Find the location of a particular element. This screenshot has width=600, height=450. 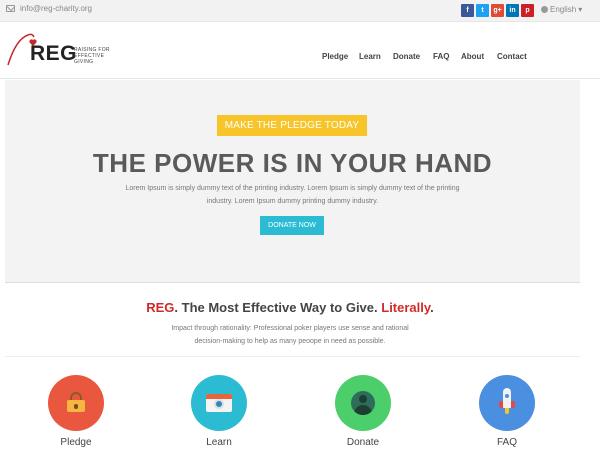

pinterest-icon: p is located at coordinates (527, 10).